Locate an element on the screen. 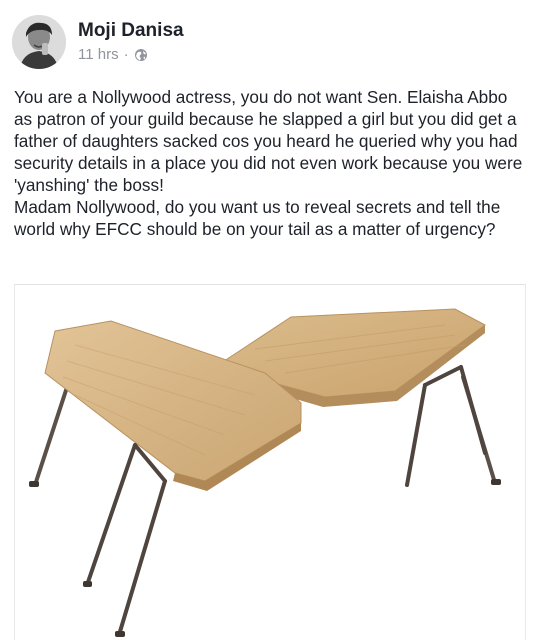 The height and width of the screenshot is (640, 540). post-header: Moji Danisa 11 hrs · is located at coordinates (98, 42).